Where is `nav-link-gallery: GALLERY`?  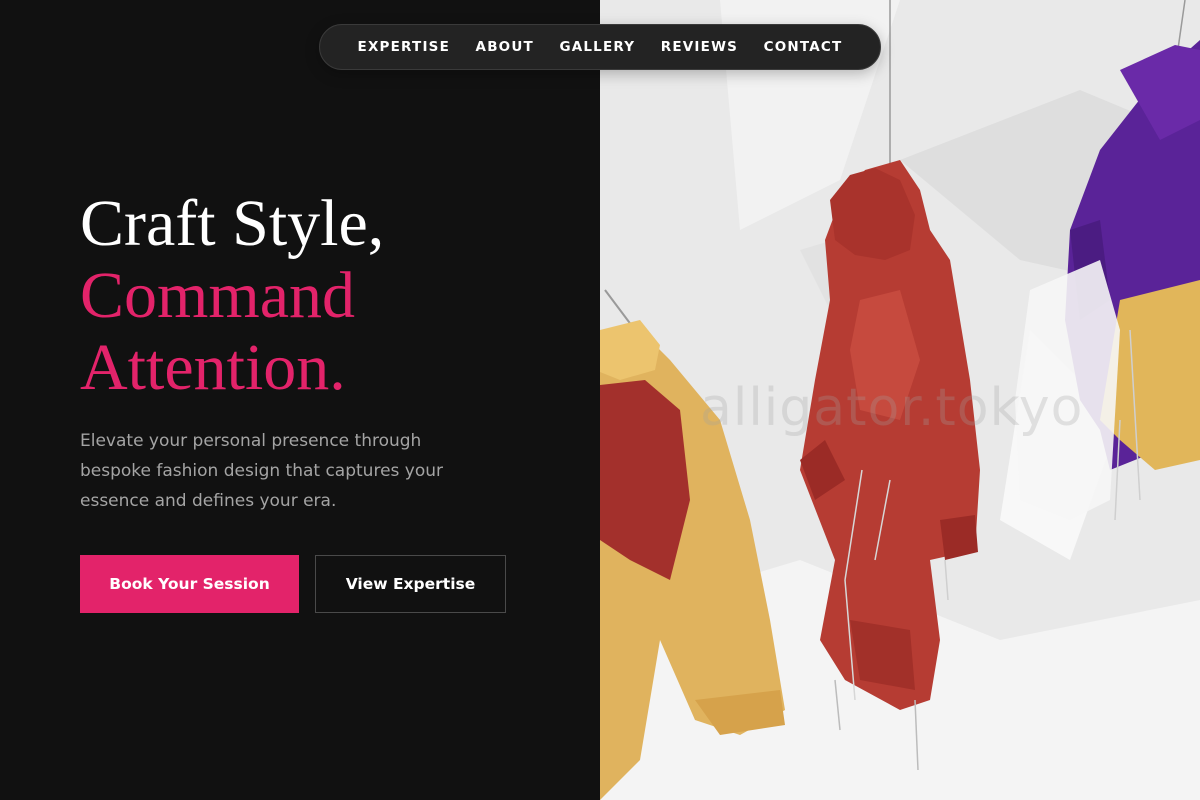
nav-link-gallery: GALLERY is located at coordinates (597, 47).